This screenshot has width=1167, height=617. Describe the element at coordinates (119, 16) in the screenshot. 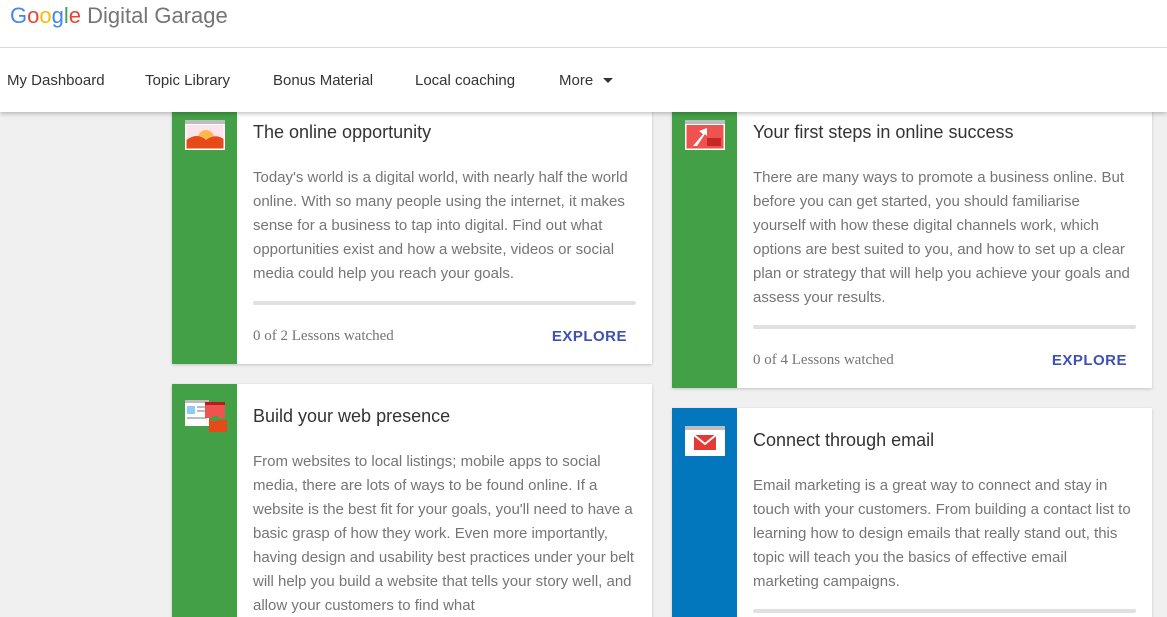

I see `google-digital-garage-logo: Google Digital Garage` at that location.